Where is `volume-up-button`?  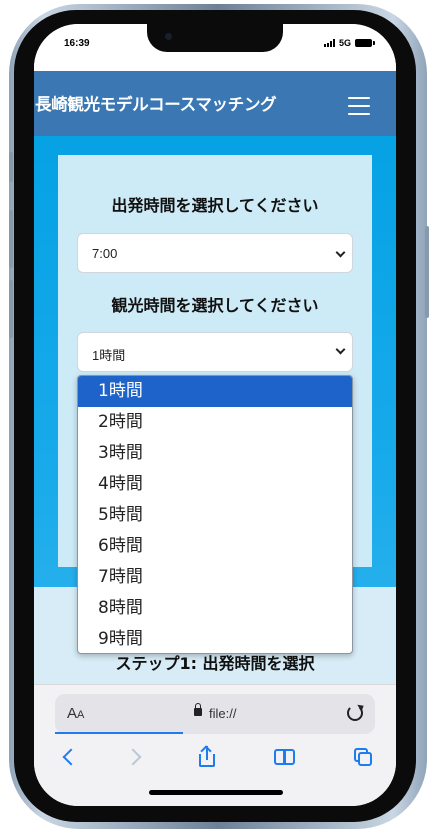 volume-up-button is located at coordinates (11, 239).